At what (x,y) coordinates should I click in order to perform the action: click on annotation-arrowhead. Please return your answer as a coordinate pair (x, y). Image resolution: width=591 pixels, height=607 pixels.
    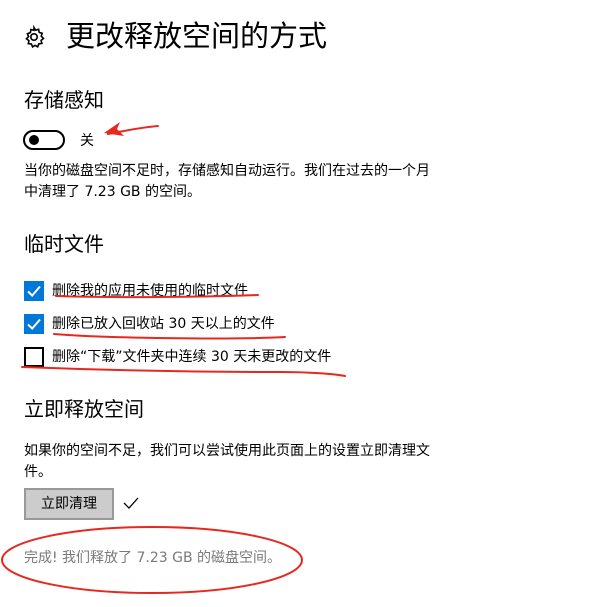
    Looking at the image, I should click on (114, 129).